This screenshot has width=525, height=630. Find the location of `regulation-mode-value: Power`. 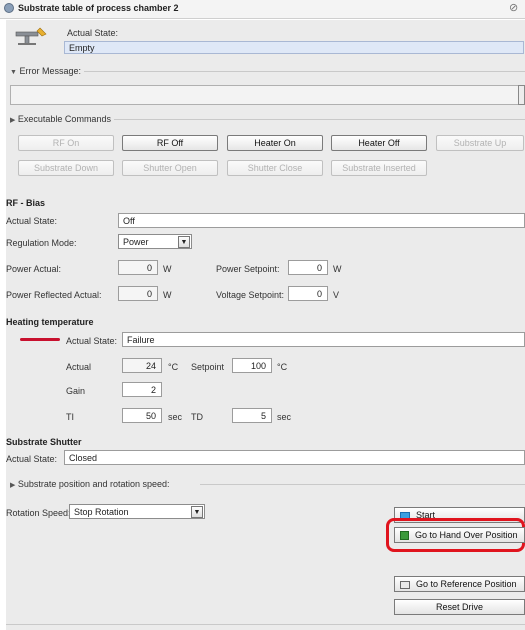

regulation-mode-value: Power is located at coordinates (136, 242).